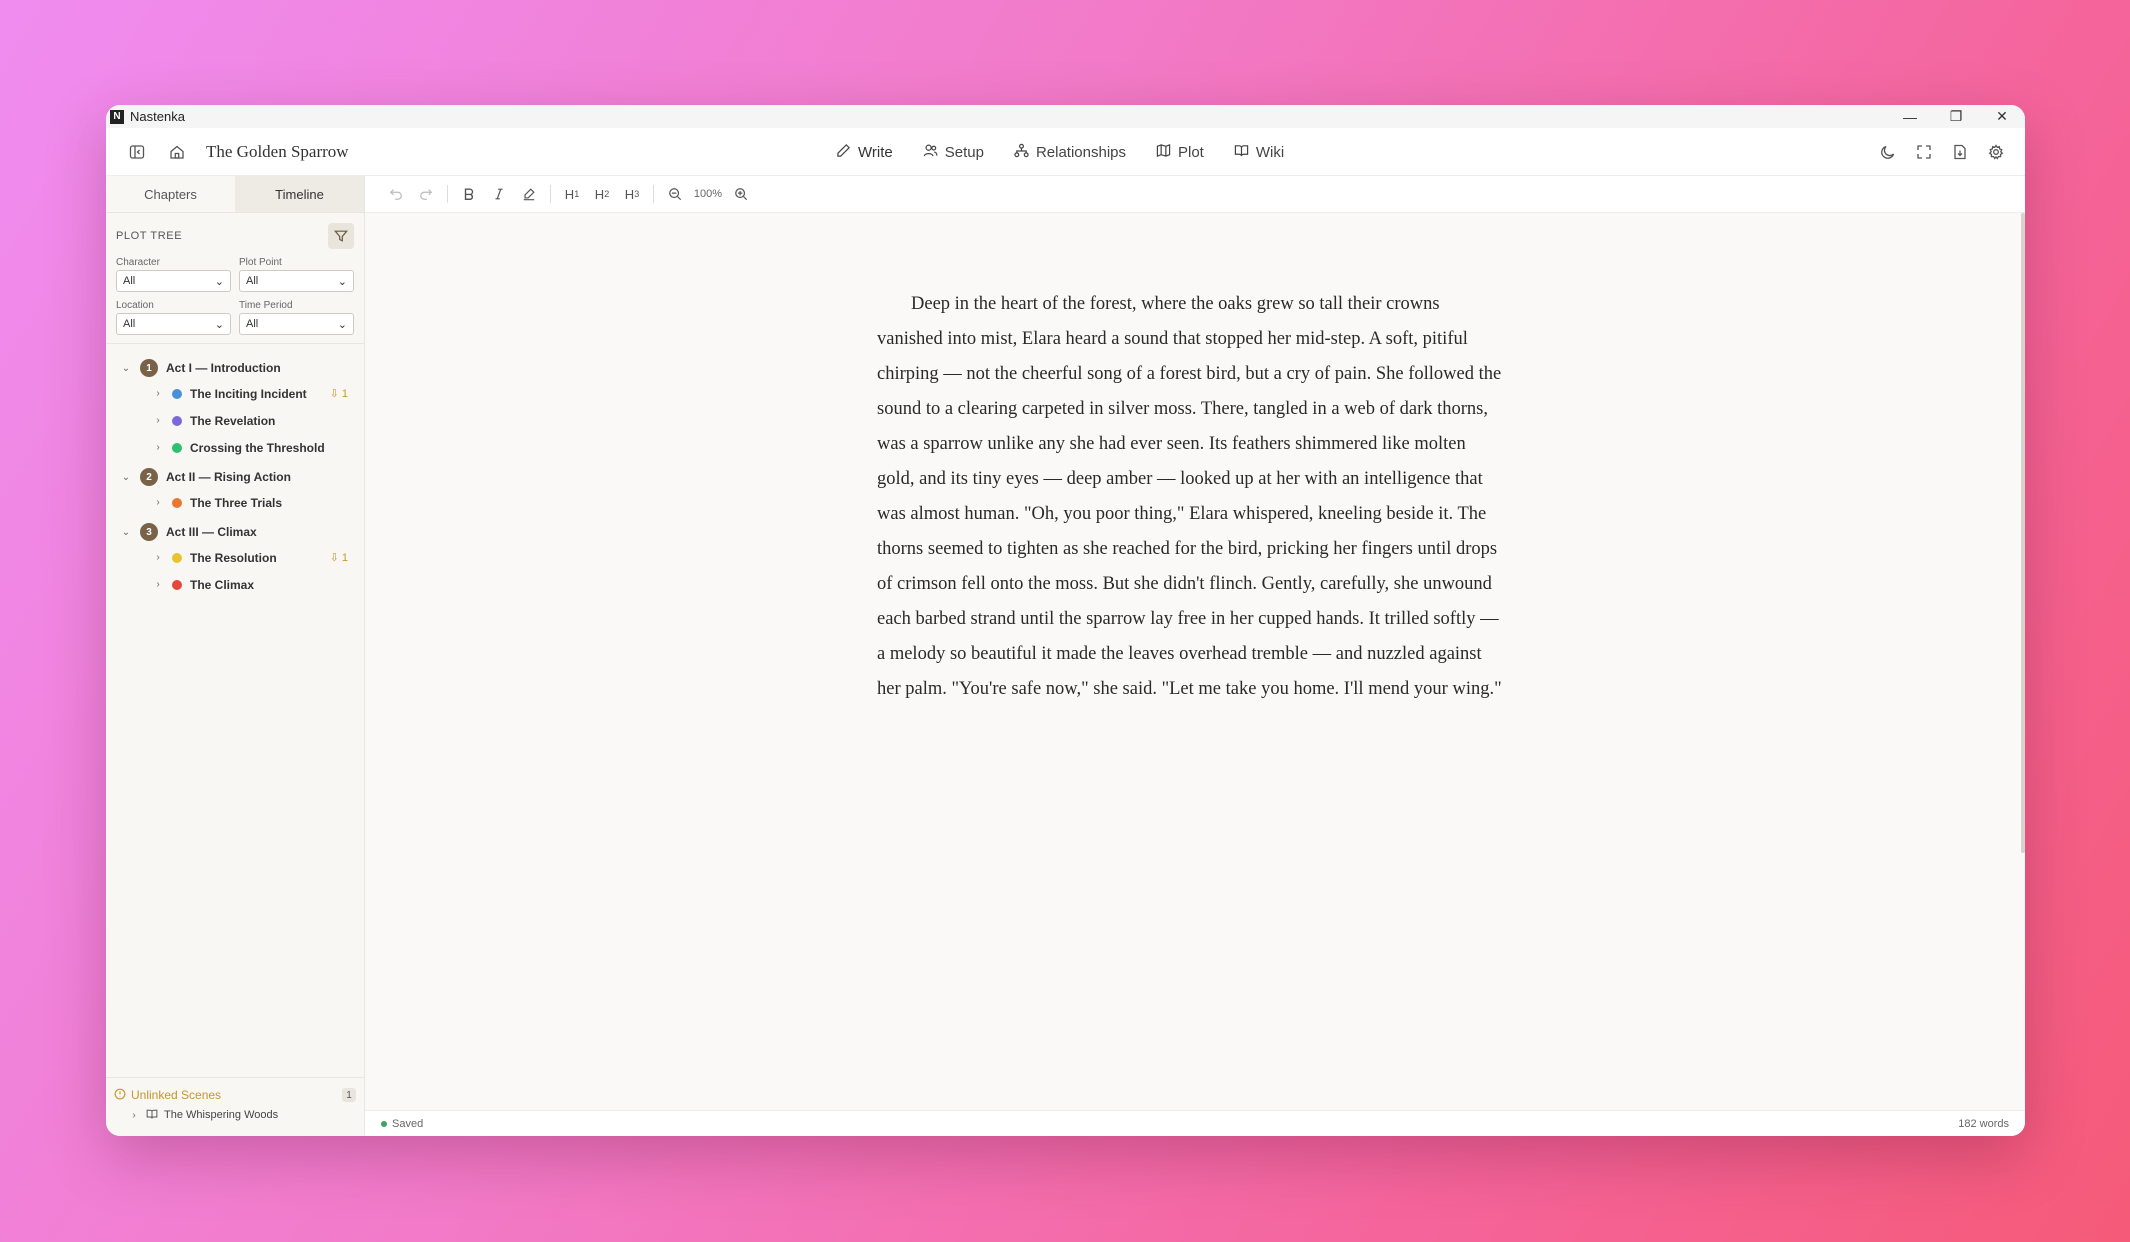 This screenshot has width=2130, height=1242. What do you see at coordinates (529, 194) in the screenshot?
I see `highlight-icon` at bounding box center [529, 194].